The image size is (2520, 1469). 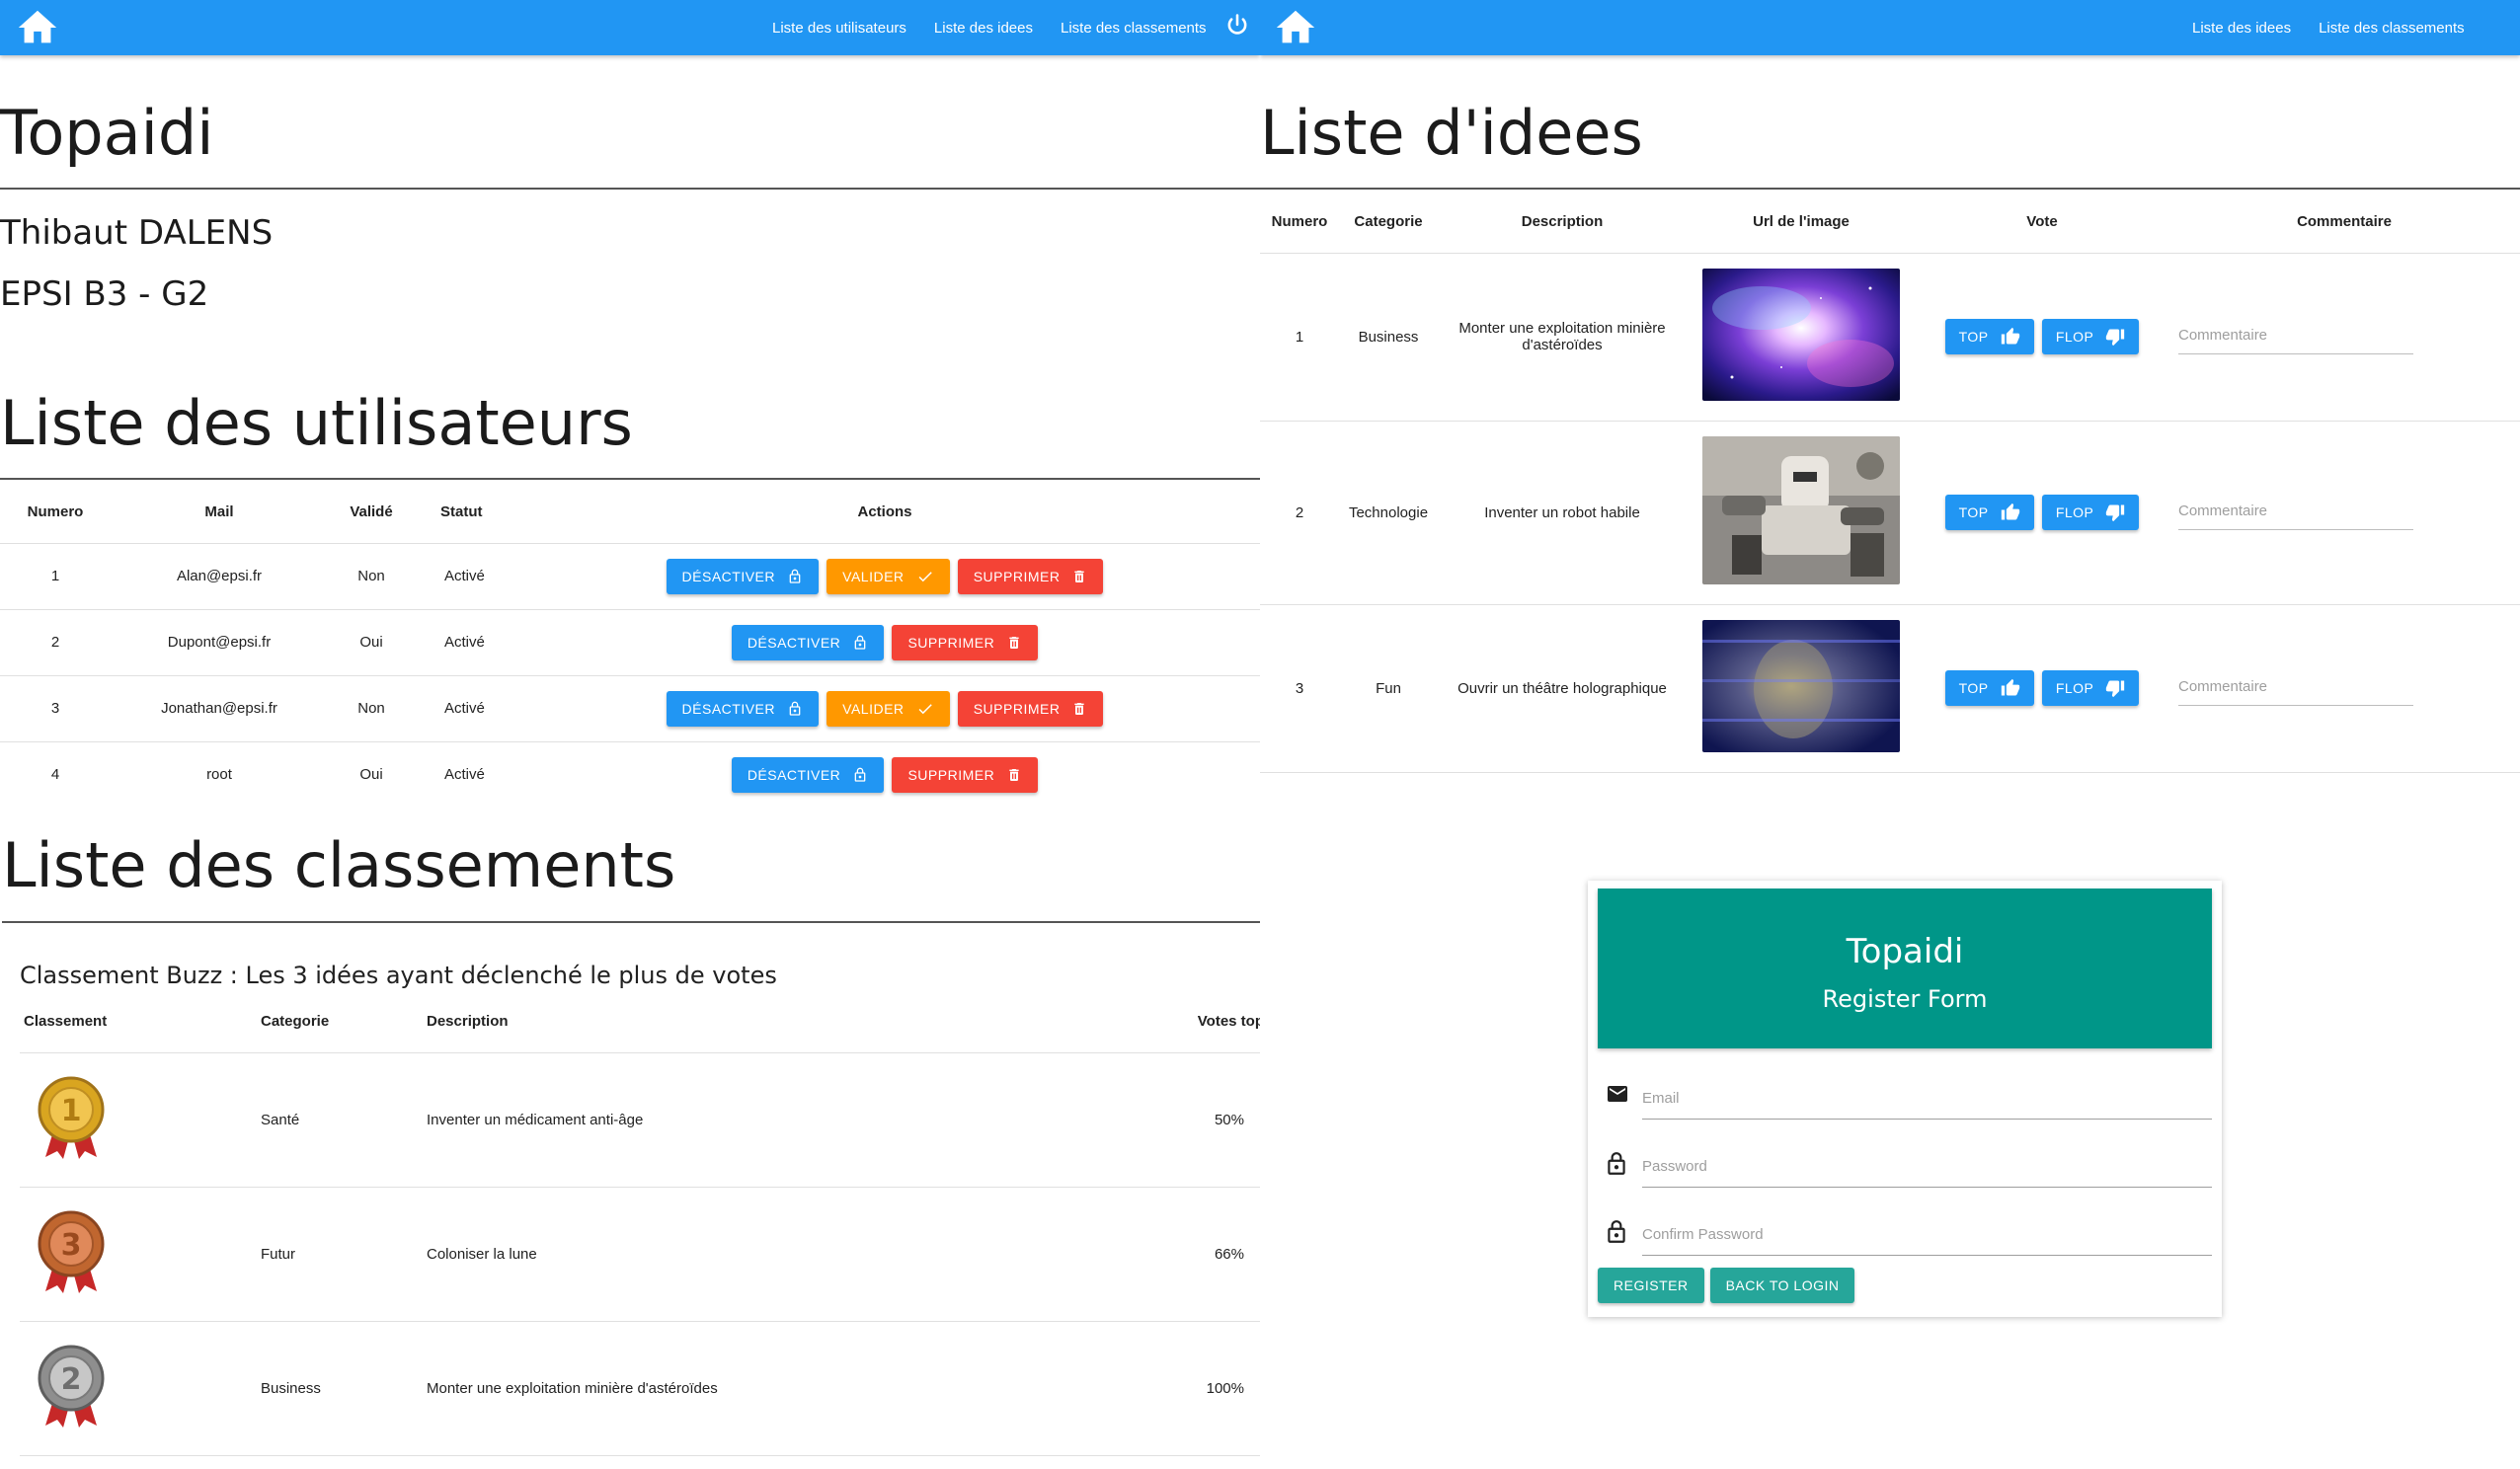 I want to click on table-row: 4 root Oui Activé DÉSACTIVER SUPPRIMER, so click(x=630, y=774).